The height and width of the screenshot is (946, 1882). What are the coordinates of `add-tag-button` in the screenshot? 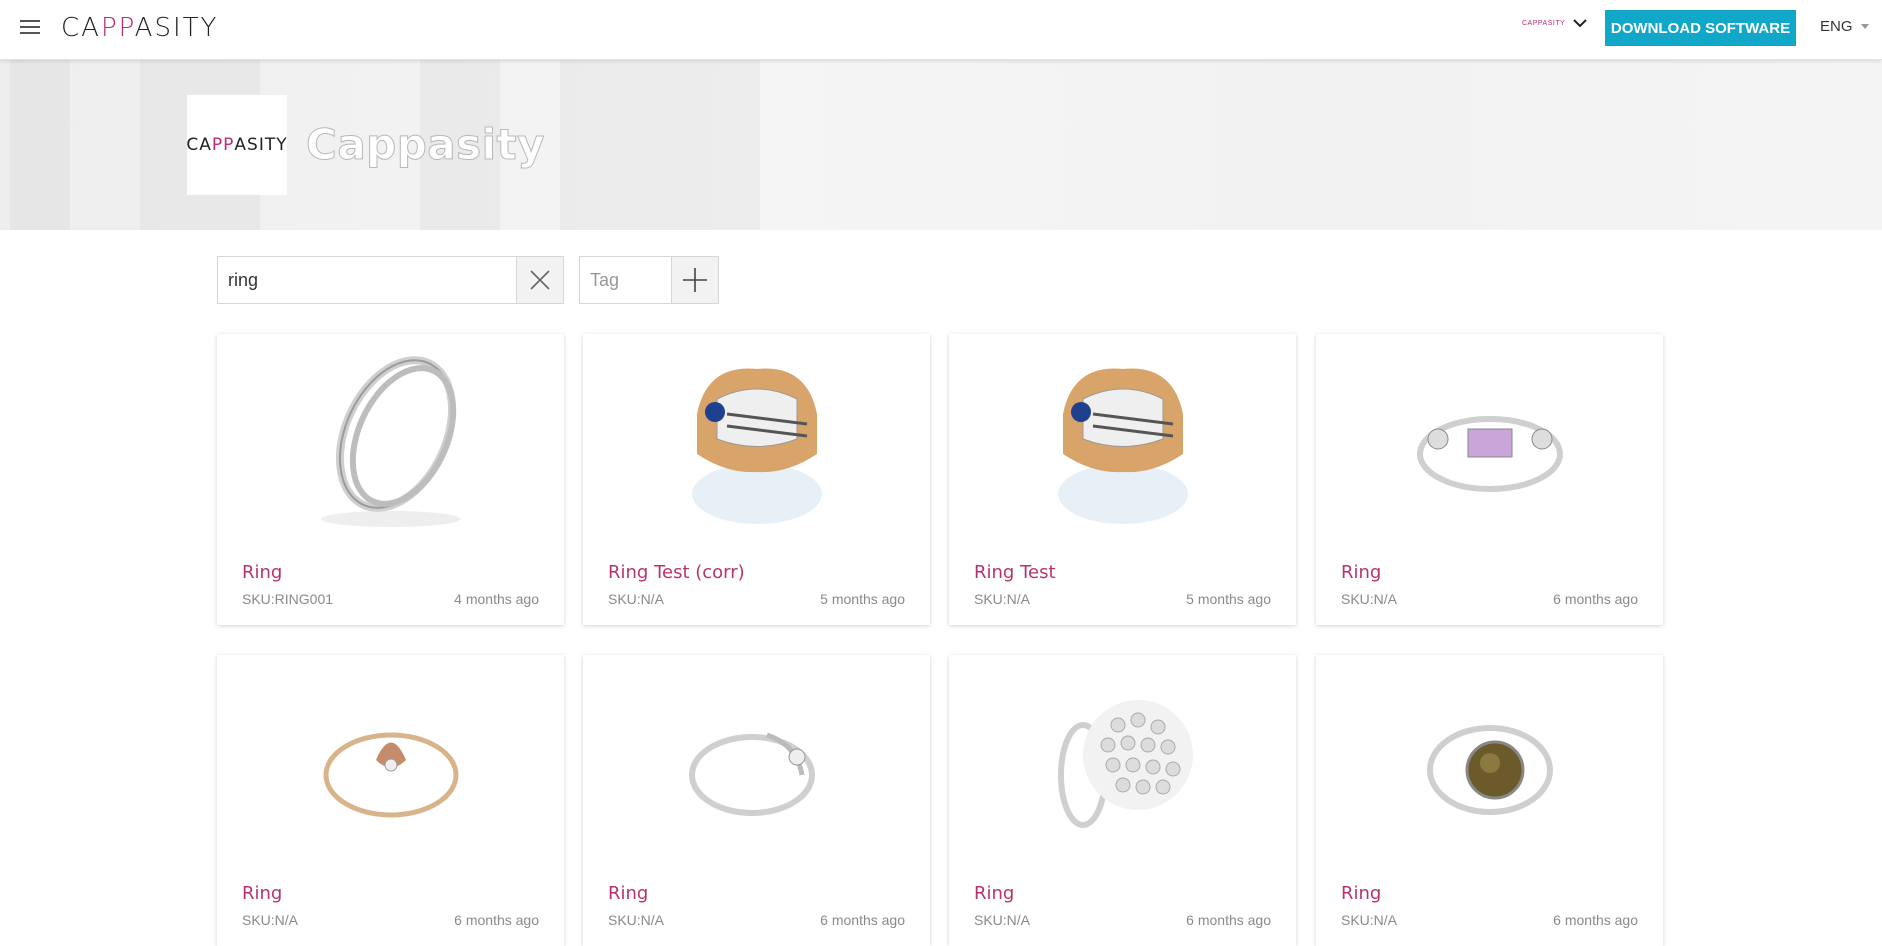 It's located at (694, 280).